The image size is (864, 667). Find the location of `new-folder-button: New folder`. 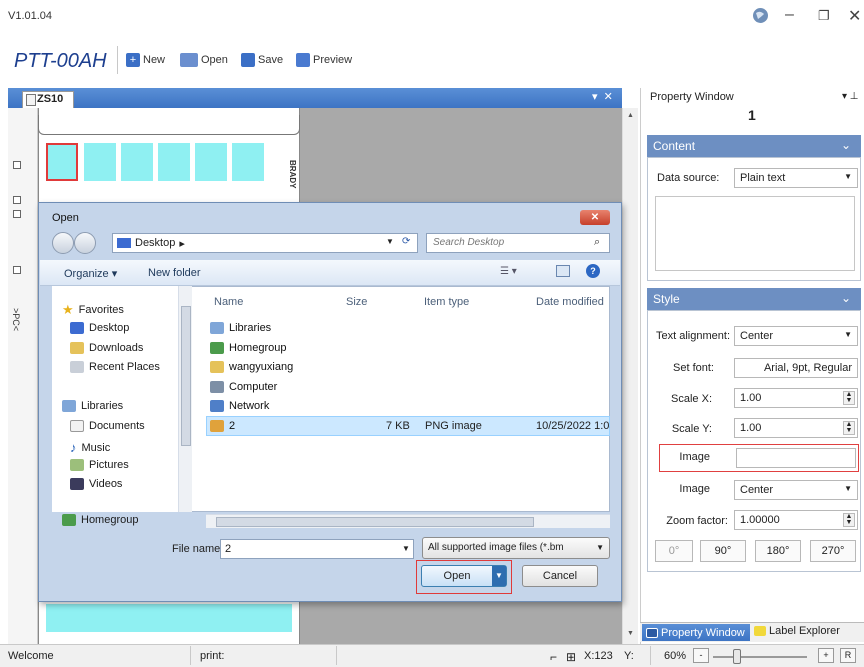

new-folder-button: New folder is located at coordinates (174, 273).